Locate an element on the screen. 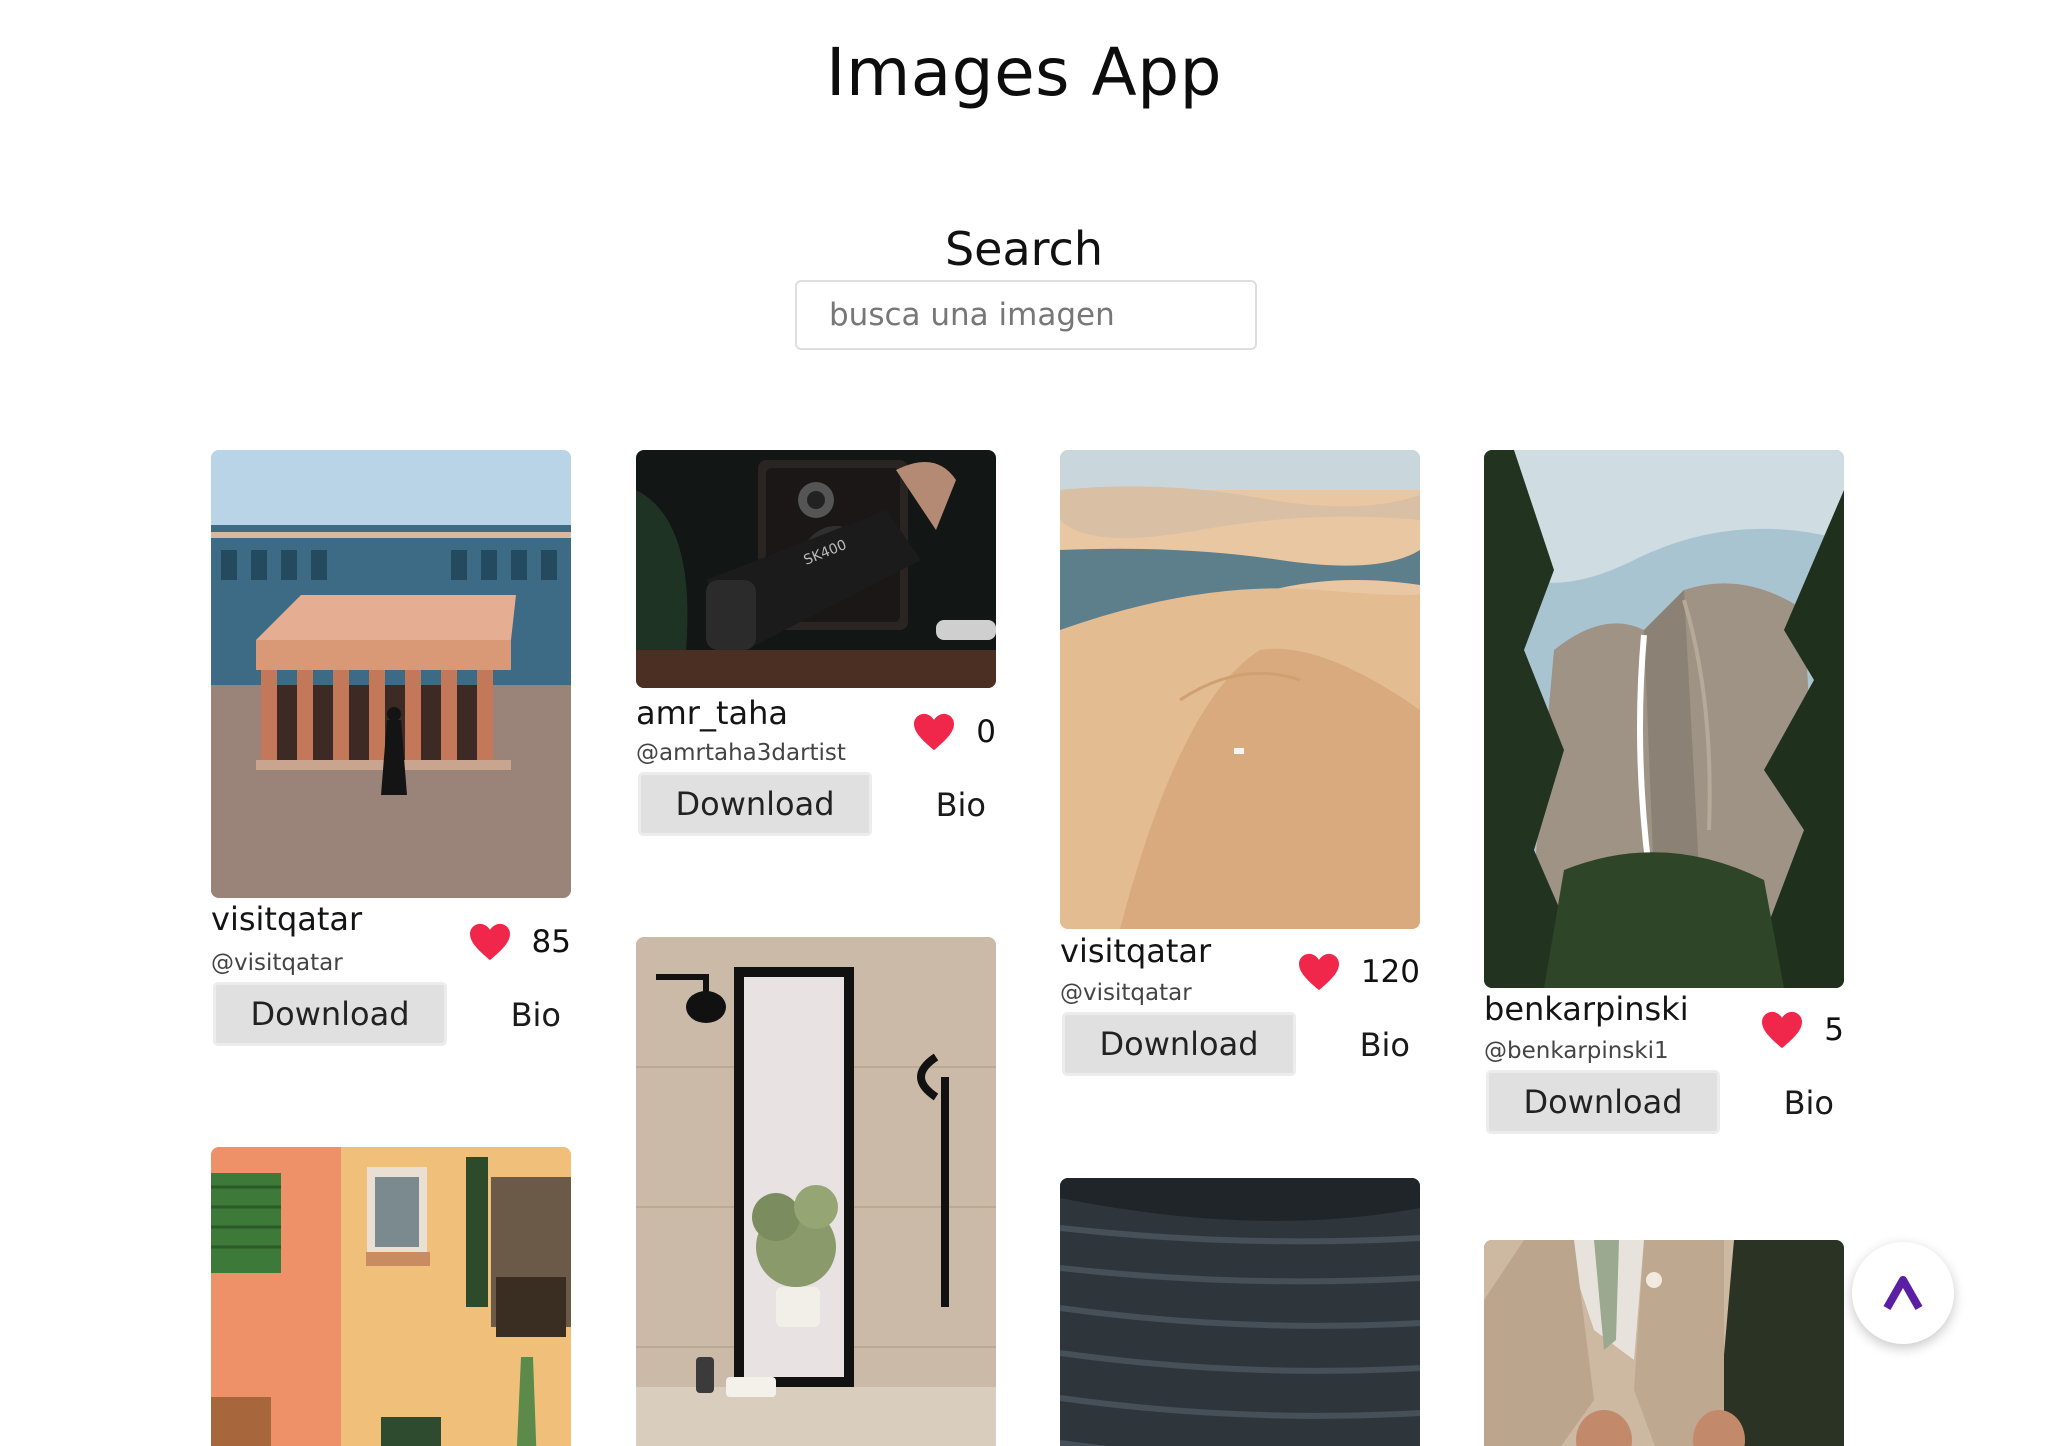 The width and height of the screenshot is (2048, 1446). likes: 0 is located at coordinates (954, 732).